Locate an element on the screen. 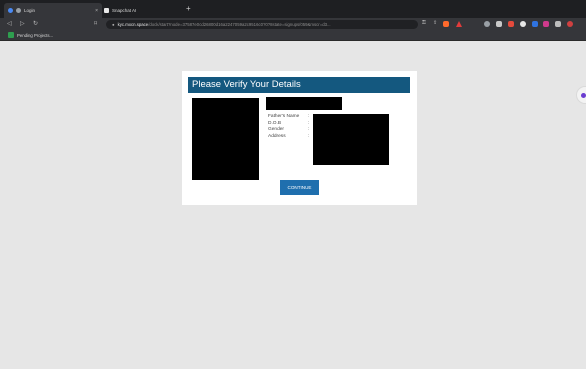 This screenshot has height=369, width=586. assistant-icon is located at coordinates (583, 95).